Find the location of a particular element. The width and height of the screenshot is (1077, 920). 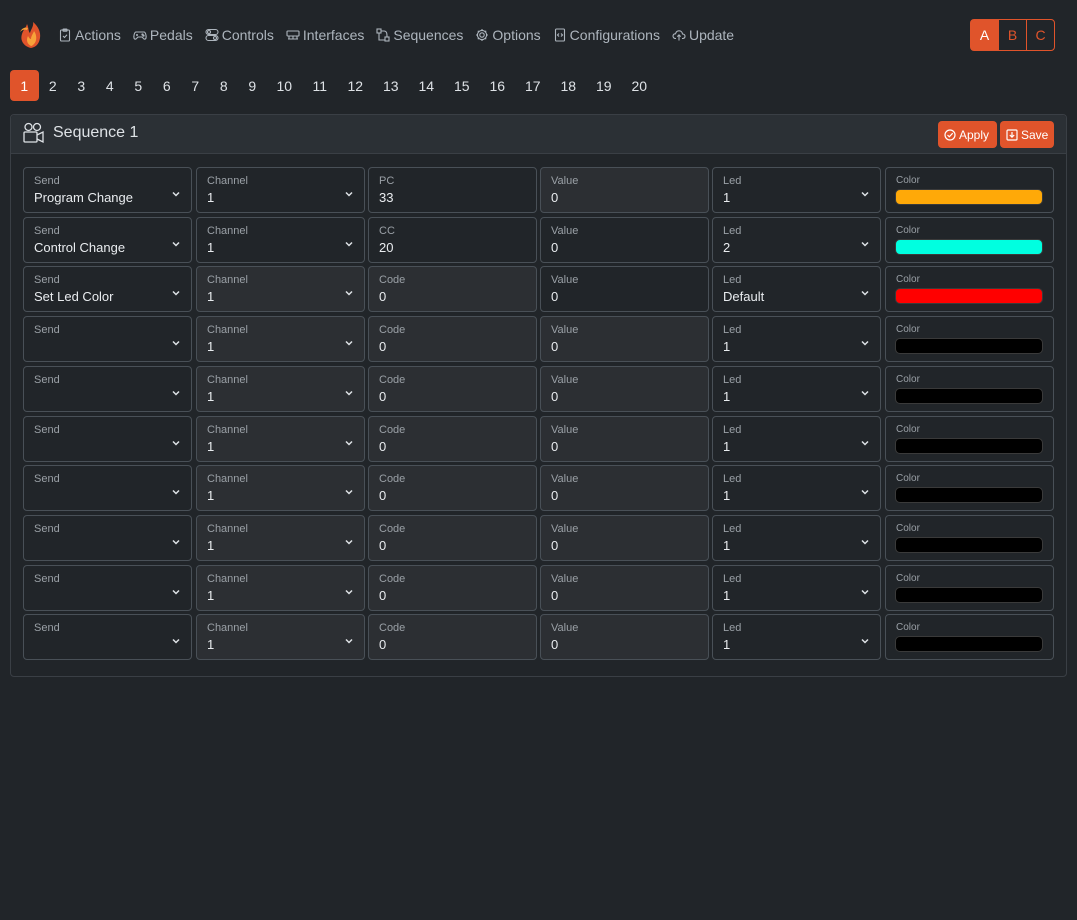

send-select: Send Set Led Color is located at coordinates (107, 289).